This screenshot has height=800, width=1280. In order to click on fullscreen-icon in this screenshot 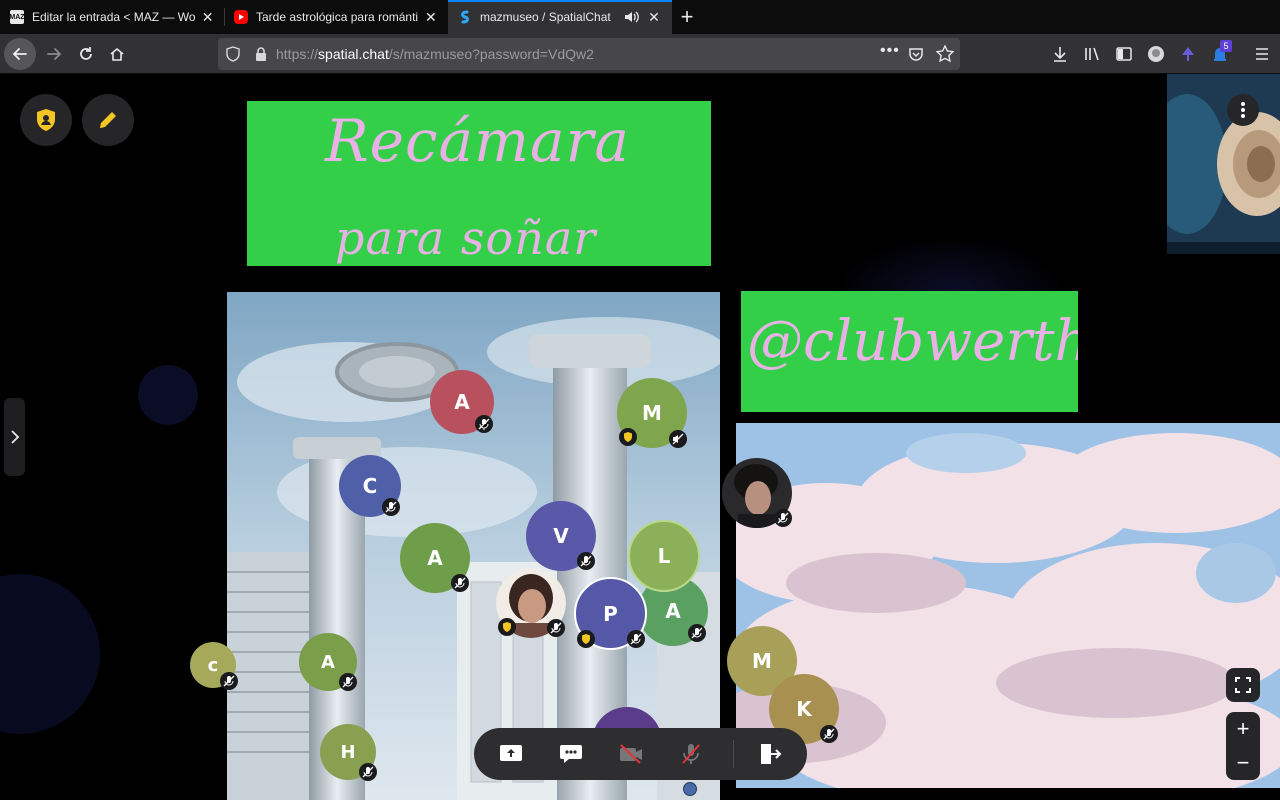, I will do `click(1243, 685)`.